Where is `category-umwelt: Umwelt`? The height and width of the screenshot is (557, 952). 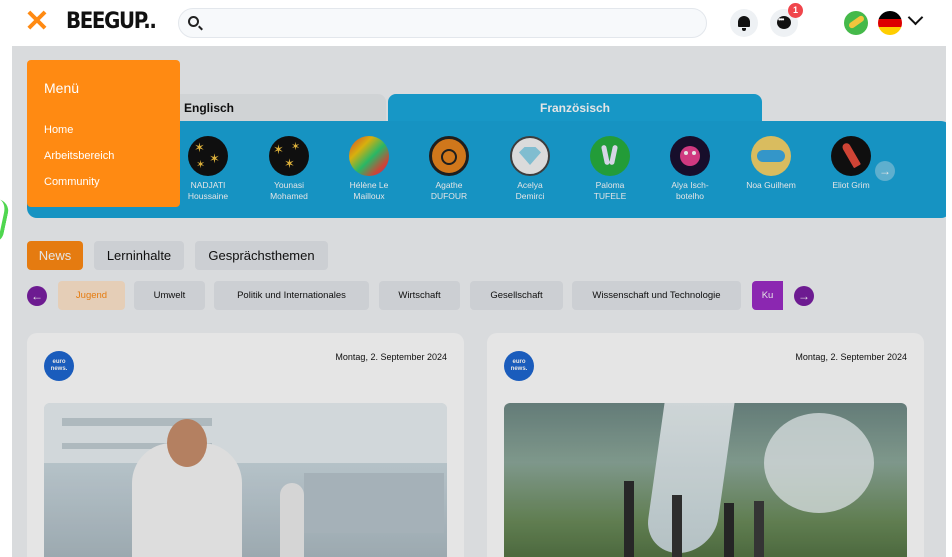 category-umwelt: Umwelt is located at coordinates (169, 295).